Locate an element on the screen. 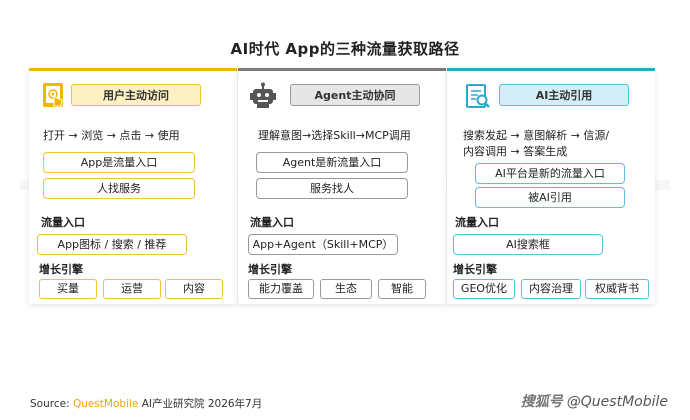 The width and height of the screenshot is (690, 420). growth-tag: 智能 is located at coordinates (402, 289).